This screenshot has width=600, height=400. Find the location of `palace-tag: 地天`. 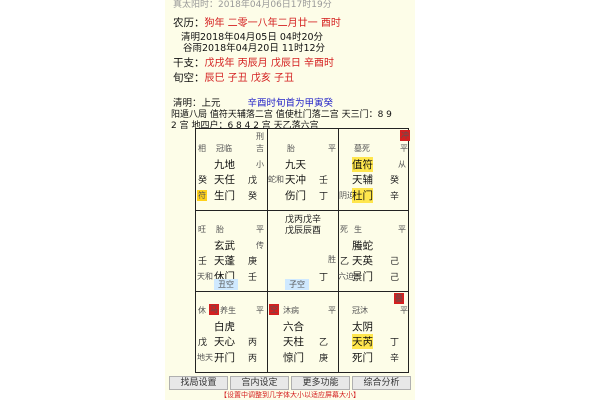

palace-tag: 地天 is located at coordinates (205, 357).